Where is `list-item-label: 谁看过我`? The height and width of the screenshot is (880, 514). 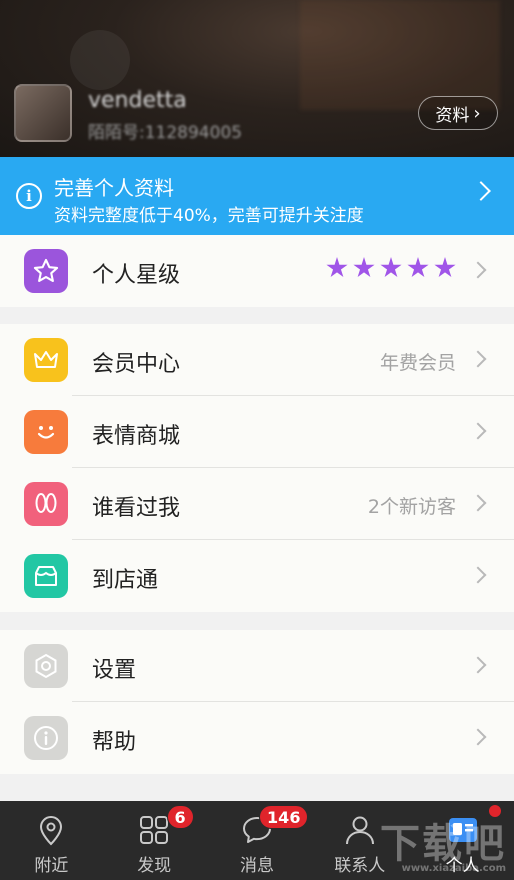 list-item-label: 谁看过我 is located at coordinates (136, 508).